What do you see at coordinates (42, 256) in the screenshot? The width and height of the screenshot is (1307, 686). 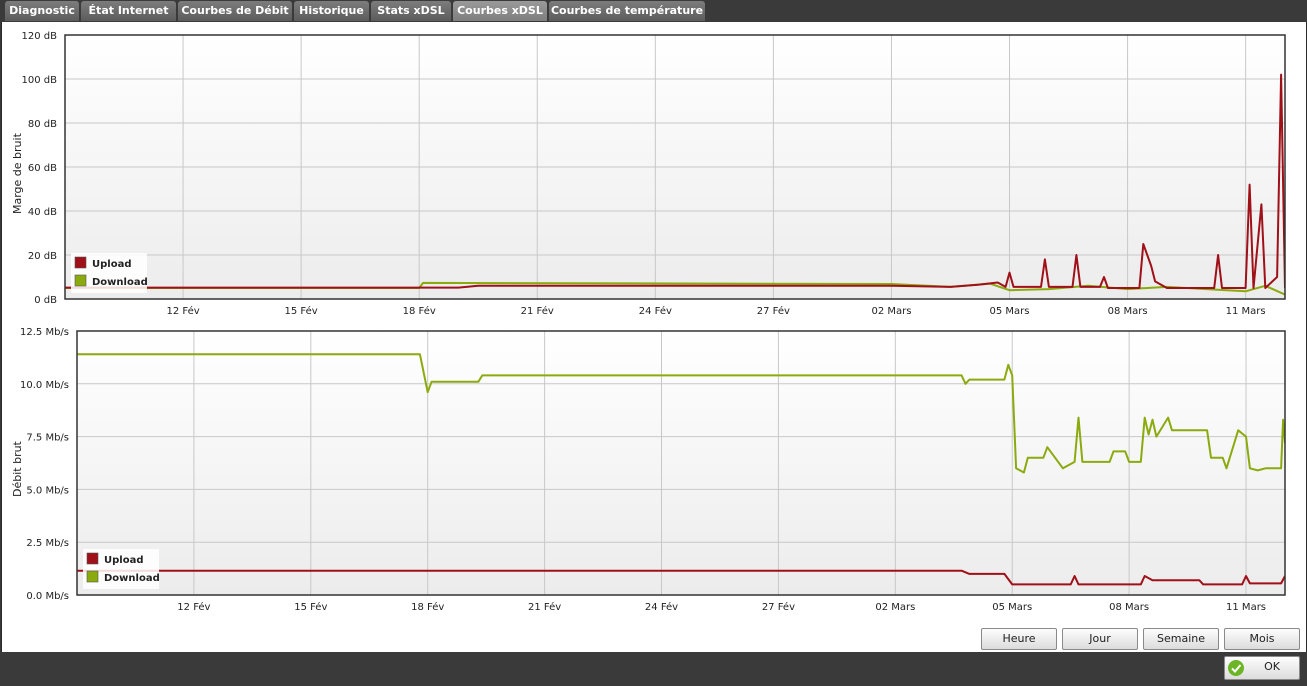 I see `y-tick-label: 20 dB` at bounding box center [42, 256].